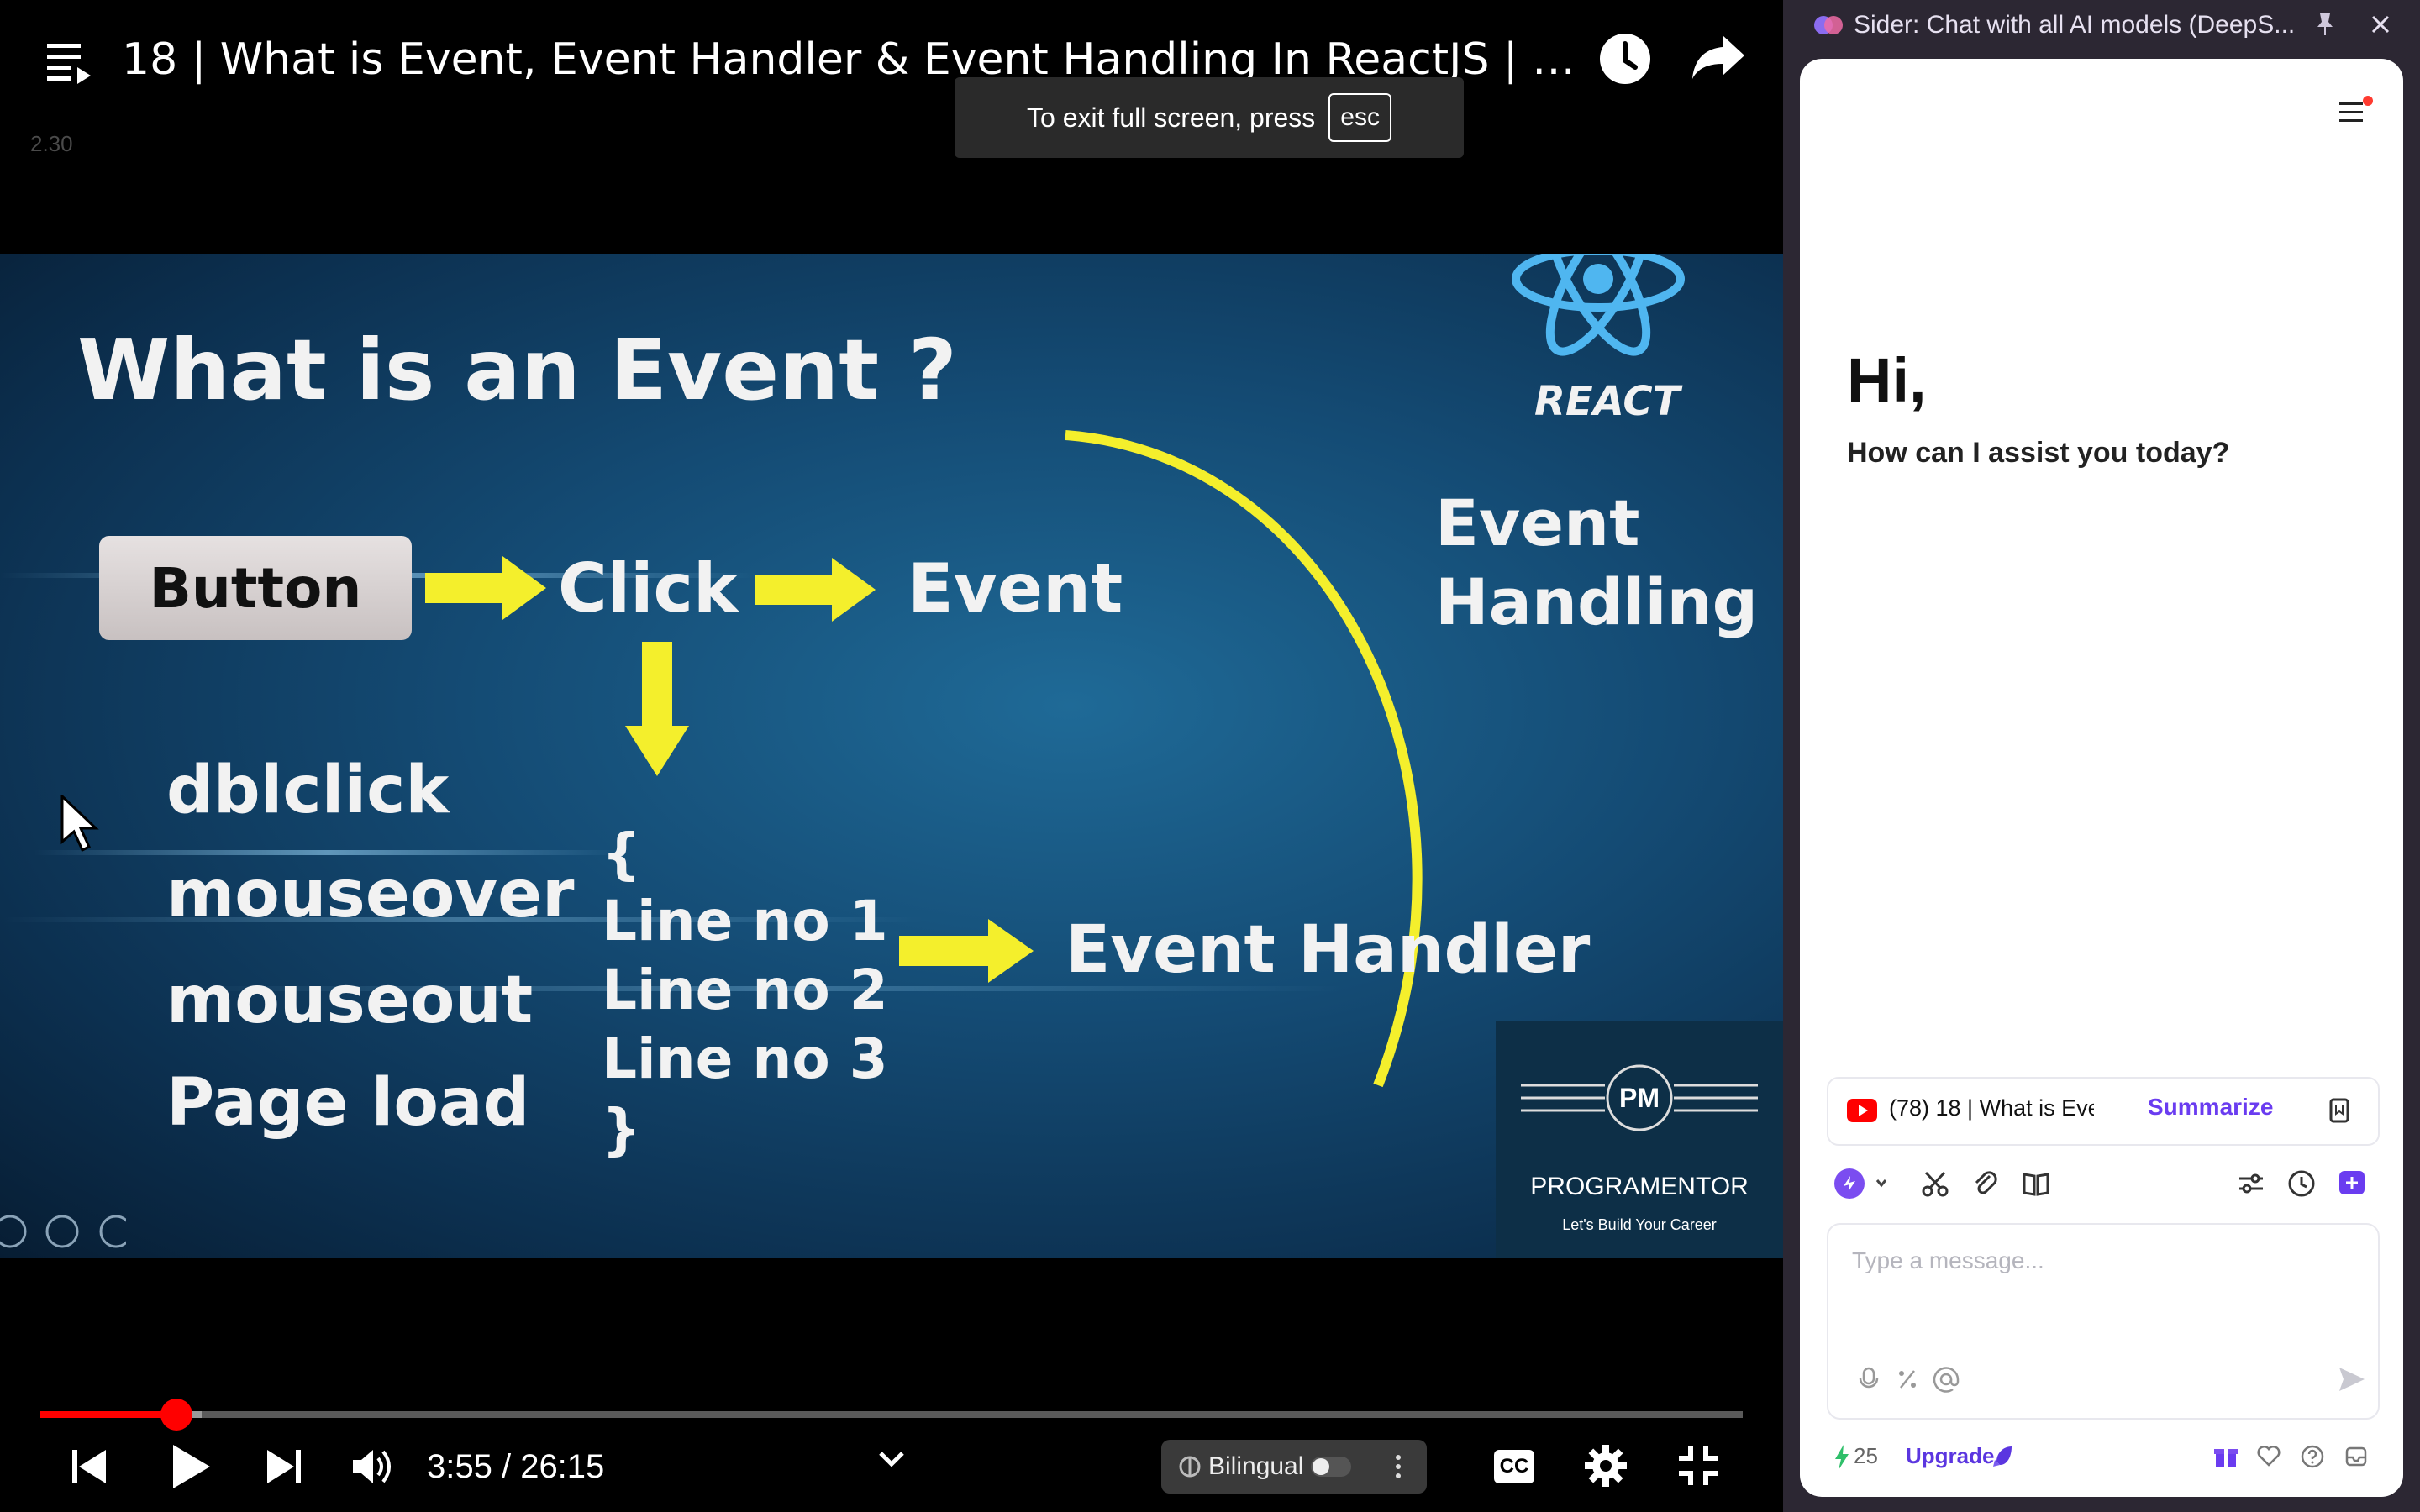 The width and height of the screenshot is (2420, 1512). I want to click on slide-toolbar, so click(66, 1233).